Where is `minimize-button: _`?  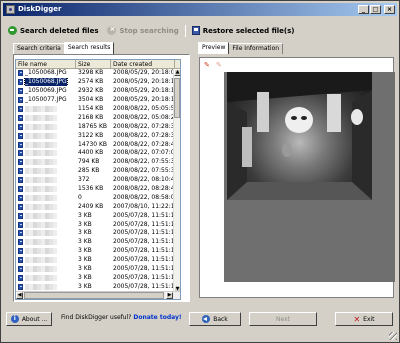 minimize-button: _ is located at coordinates (363, 9).